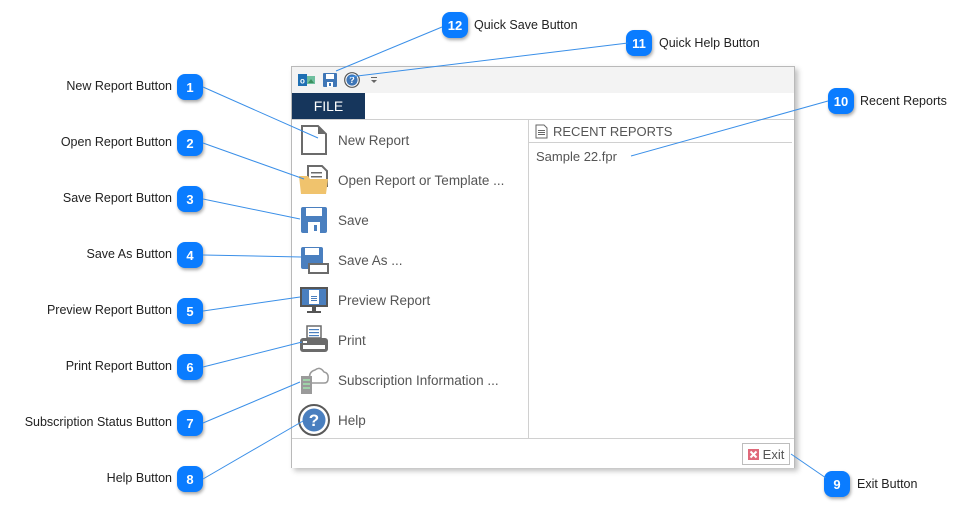 Image resolution: width=970 pixels, height=513 pixels. I want to click on exit-button: Exit, so click(766, 454).